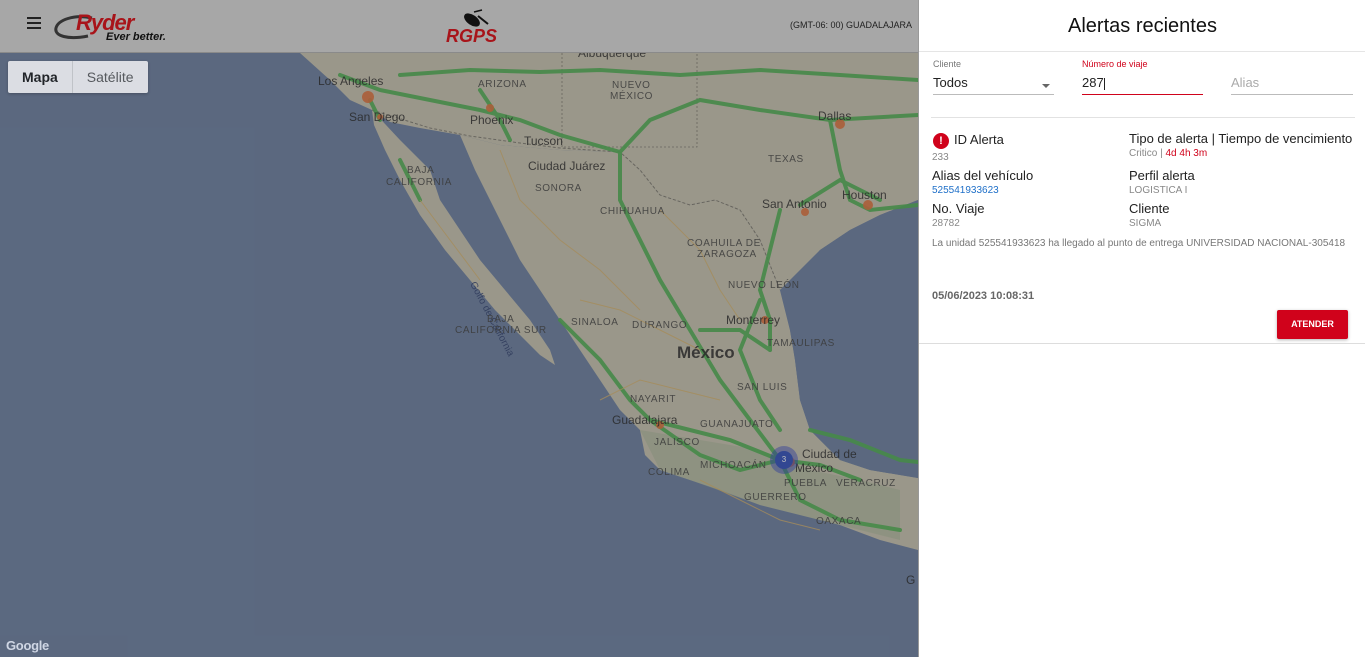  Describe the element at coordinates (114, 27) in the screenshot. I see `ryder-logo: Ryder Ever better.` at that location.